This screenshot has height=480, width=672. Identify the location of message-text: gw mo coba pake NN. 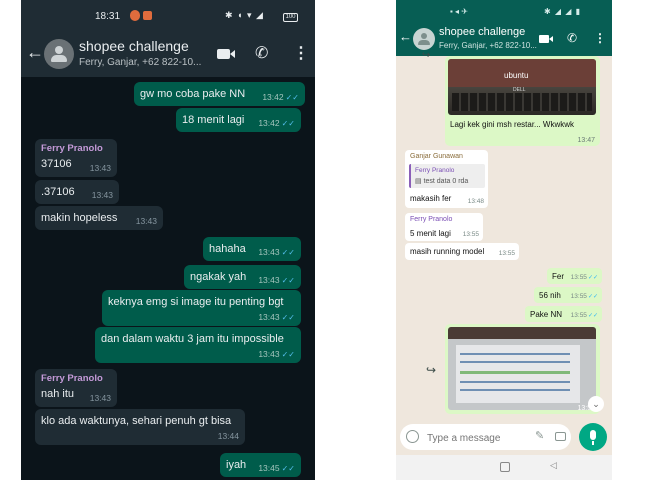
(193, 94).